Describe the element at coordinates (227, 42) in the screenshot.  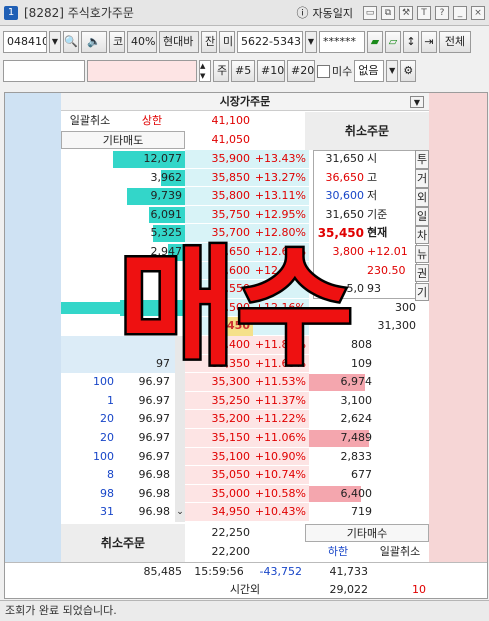
I see `unfilled-button: 미` at that location.